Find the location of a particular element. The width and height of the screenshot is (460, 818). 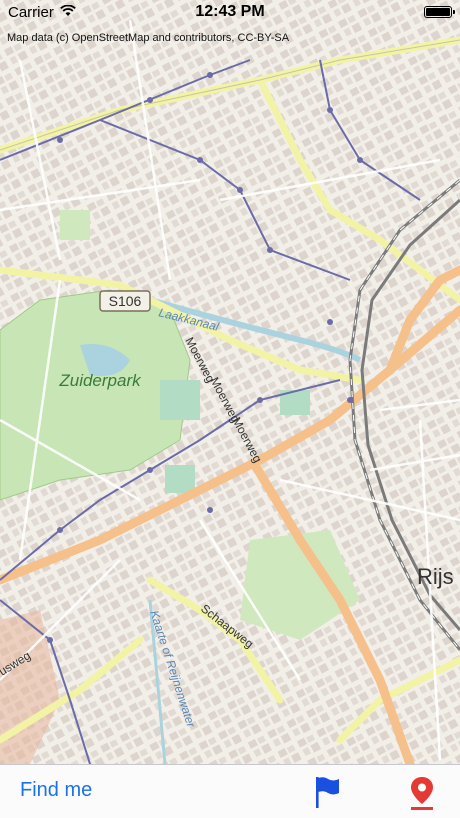

battery-level is located at coordinates (438, 12).